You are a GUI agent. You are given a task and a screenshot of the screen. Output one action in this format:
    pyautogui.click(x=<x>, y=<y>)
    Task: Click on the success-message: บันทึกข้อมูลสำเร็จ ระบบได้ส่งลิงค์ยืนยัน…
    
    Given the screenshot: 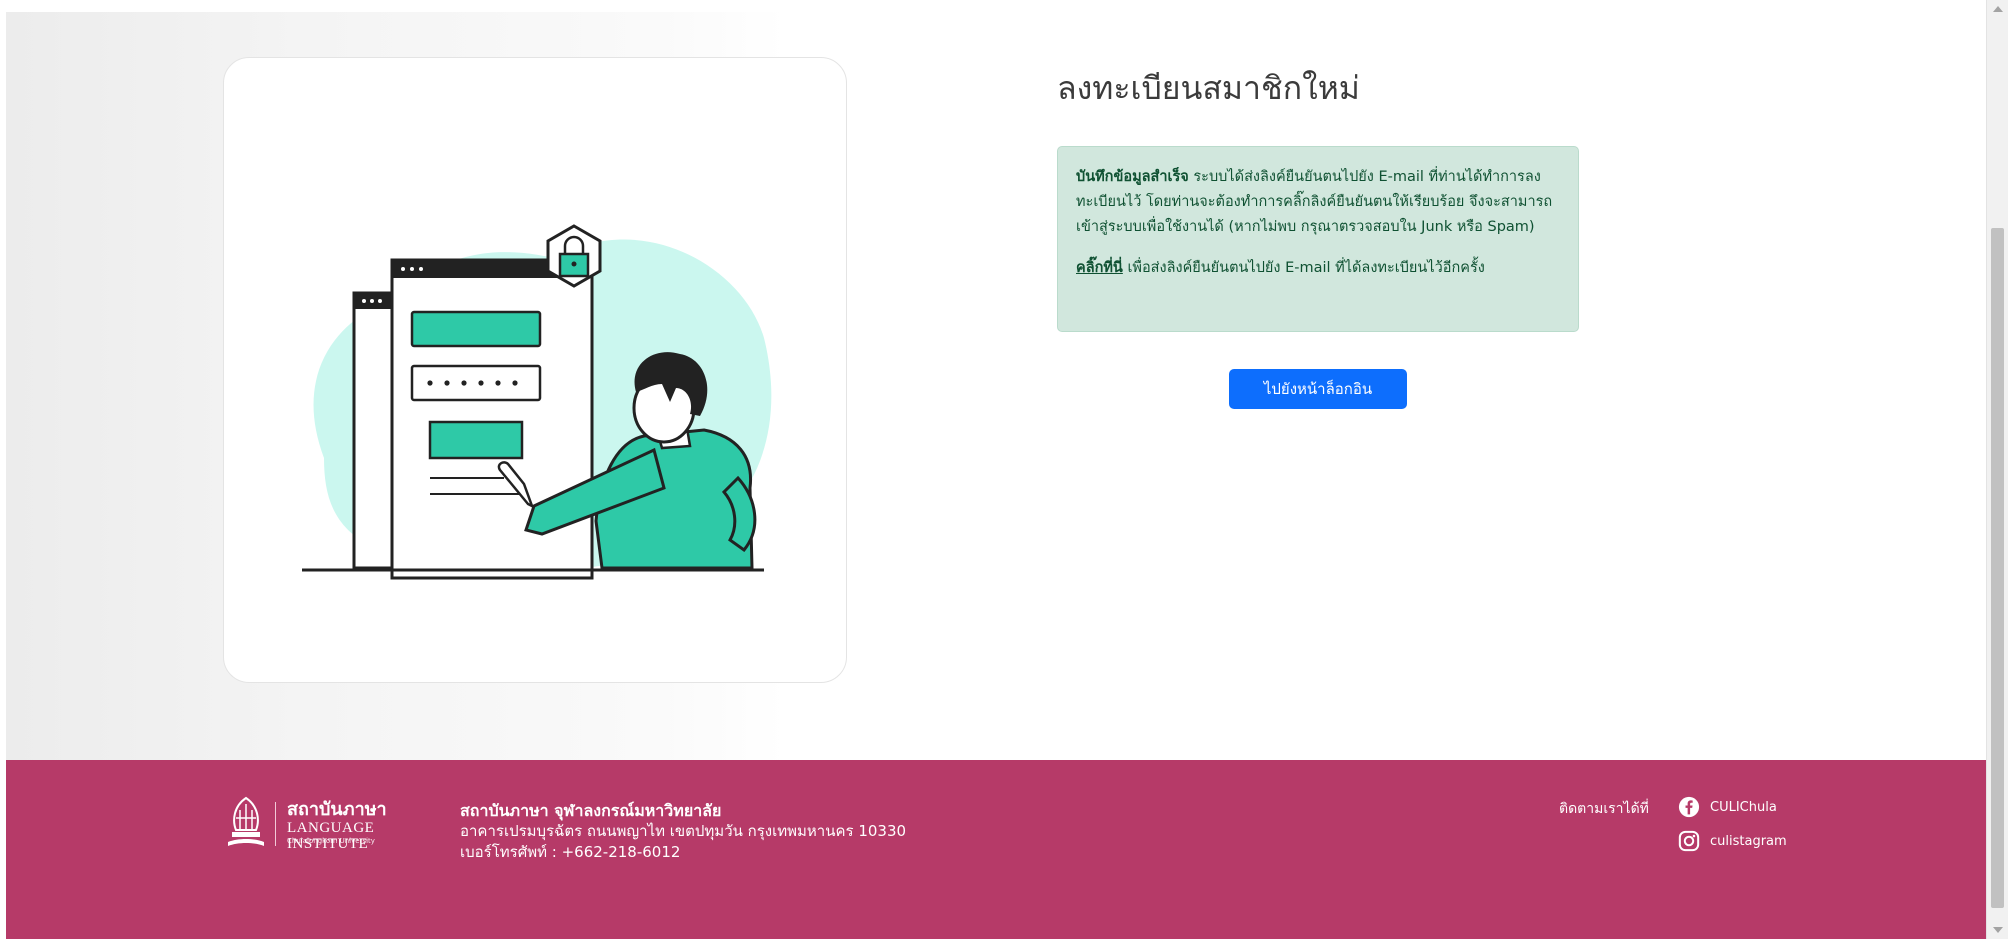 What is the action you would take?
    pyautogui.click(x=1318, y=202)
    